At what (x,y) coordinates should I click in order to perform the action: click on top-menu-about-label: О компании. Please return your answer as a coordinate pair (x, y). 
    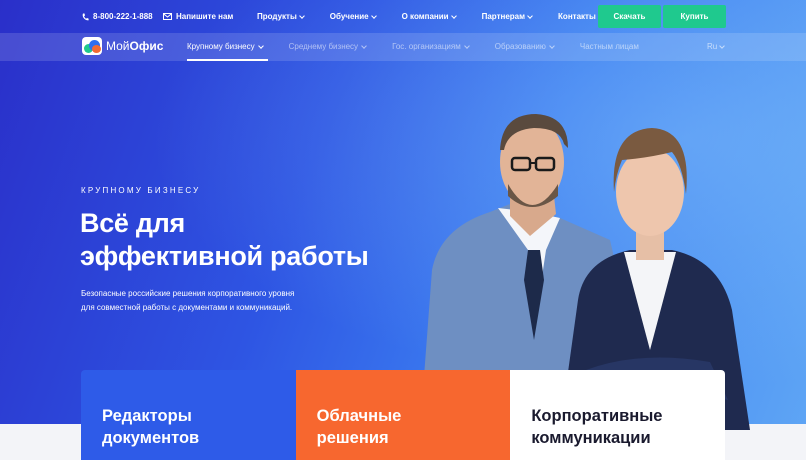
    Looking at the image, I should click on (425, 16).